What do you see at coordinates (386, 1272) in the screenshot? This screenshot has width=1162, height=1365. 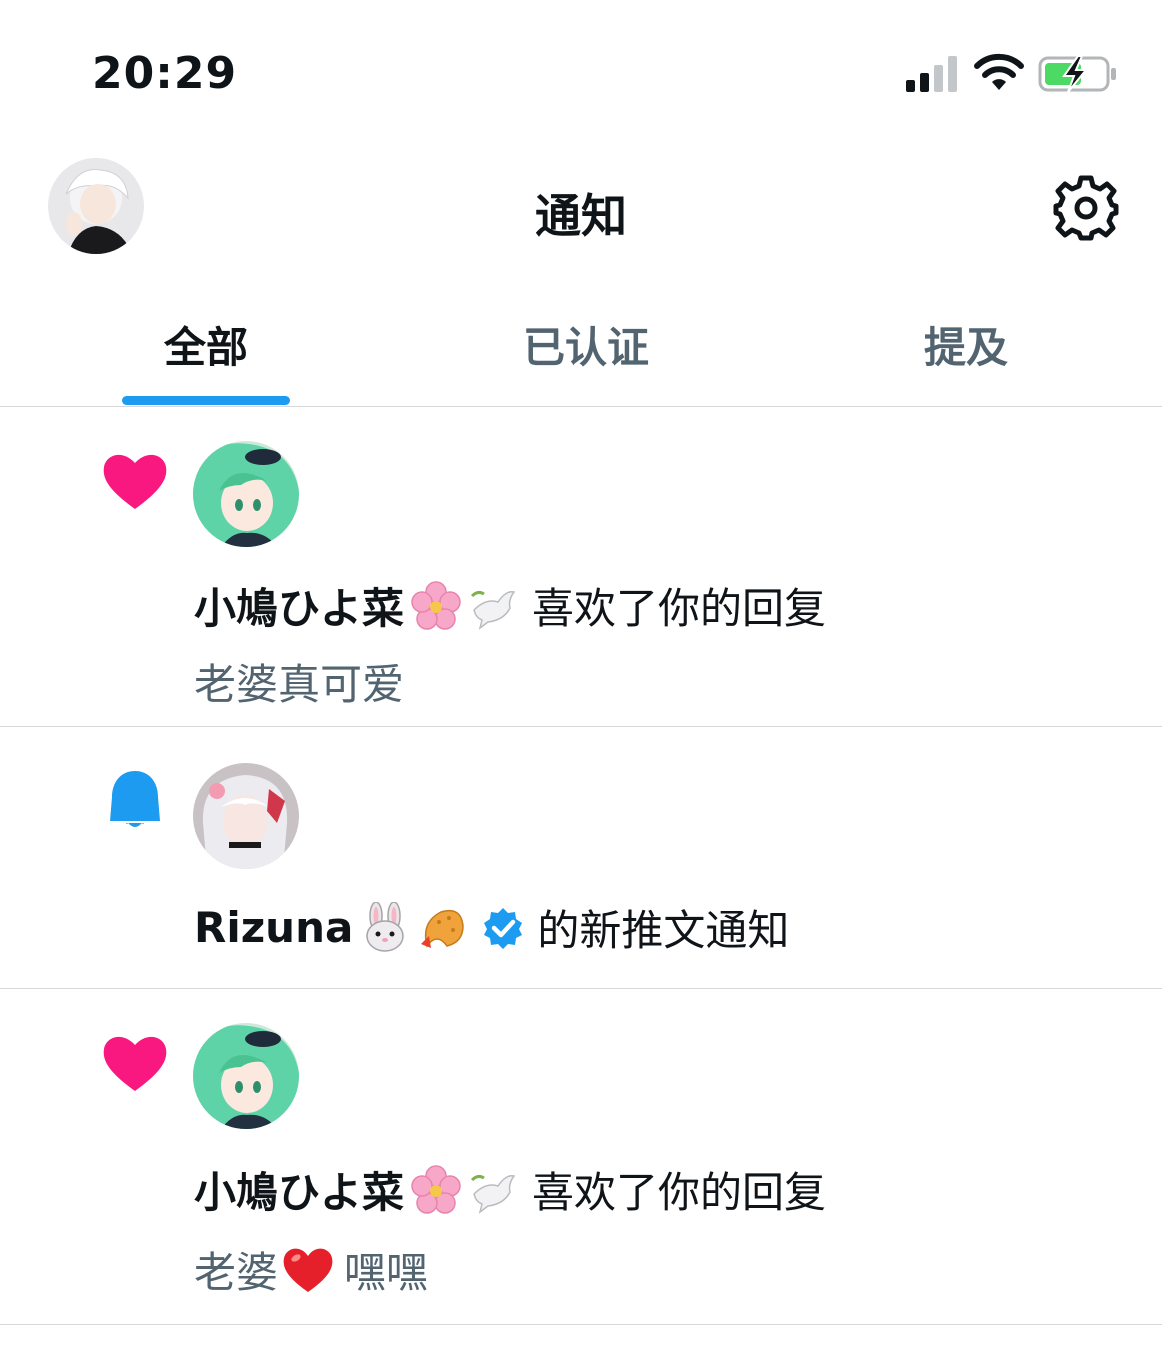 I see `preview-text: 嘿嘿` at bounding box center [386, 1272].